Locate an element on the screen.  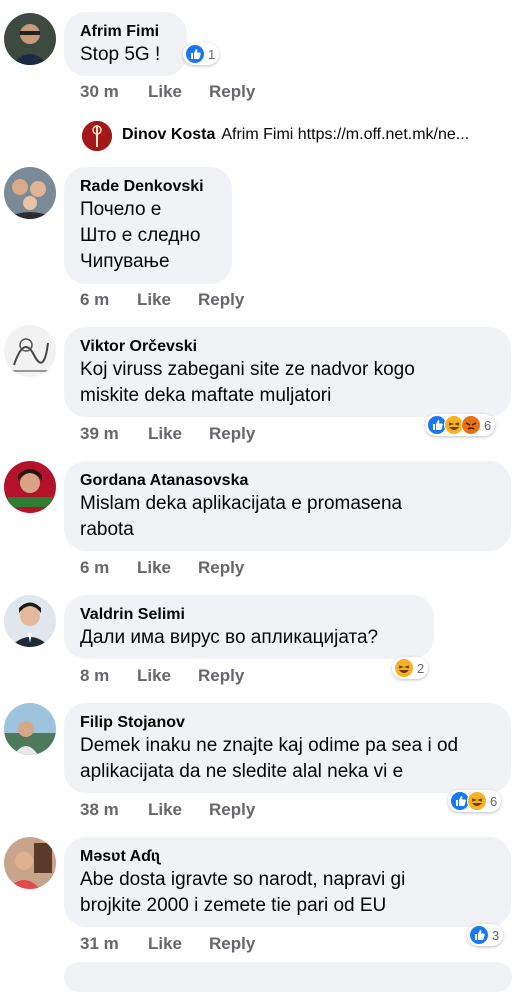
comment-timestamp: 38 m is located at coordinates (99, 810).